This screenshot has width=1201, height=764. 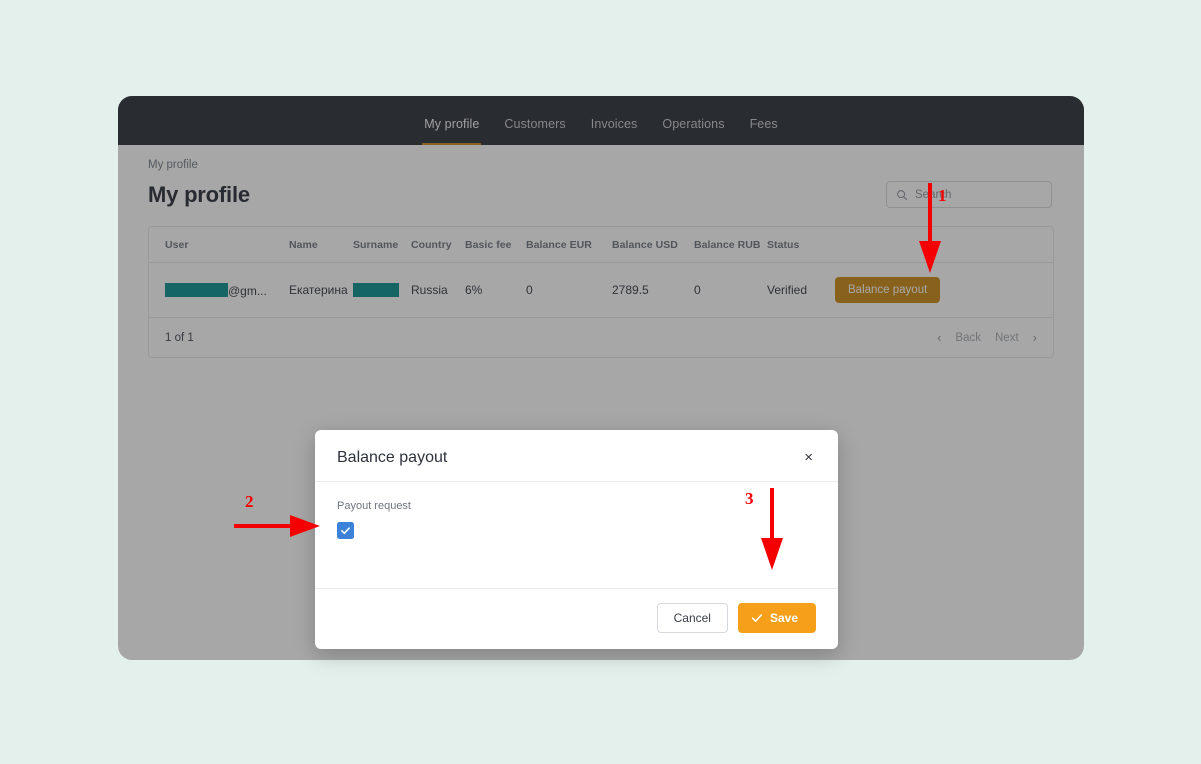 I want to click on modal-title: Balance payout, so click(x=392, y=457).